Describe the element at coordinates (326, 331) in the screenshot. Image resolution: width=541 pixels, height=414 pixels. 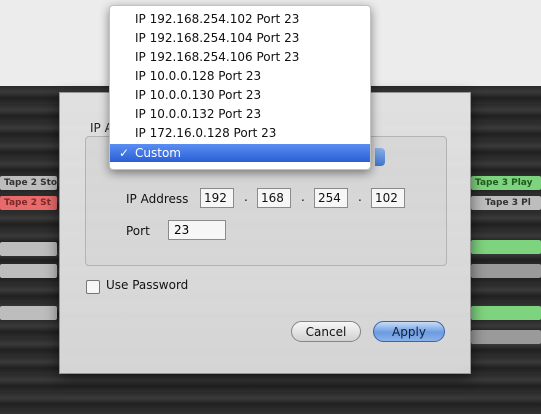
I see `cancel-button: Cancel` at that location.